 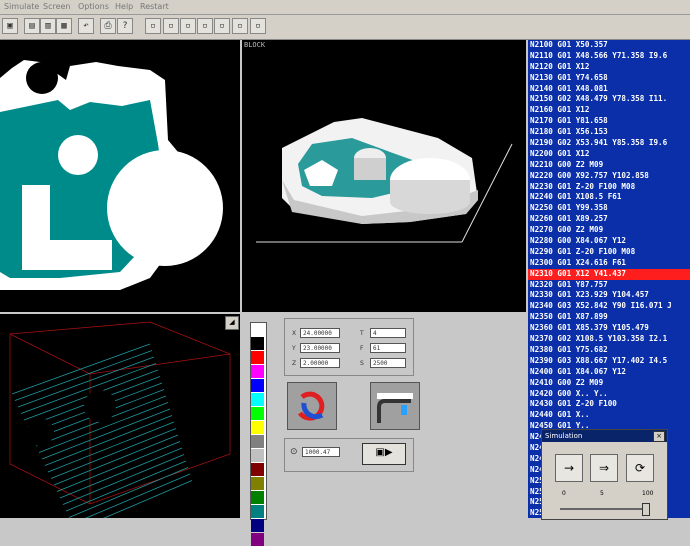 What do you see at coordinates (609, 263) in the screenshot?
I see `gcode-line: N2300 G01 X24.616 F61` at bounding box center [609, 263].